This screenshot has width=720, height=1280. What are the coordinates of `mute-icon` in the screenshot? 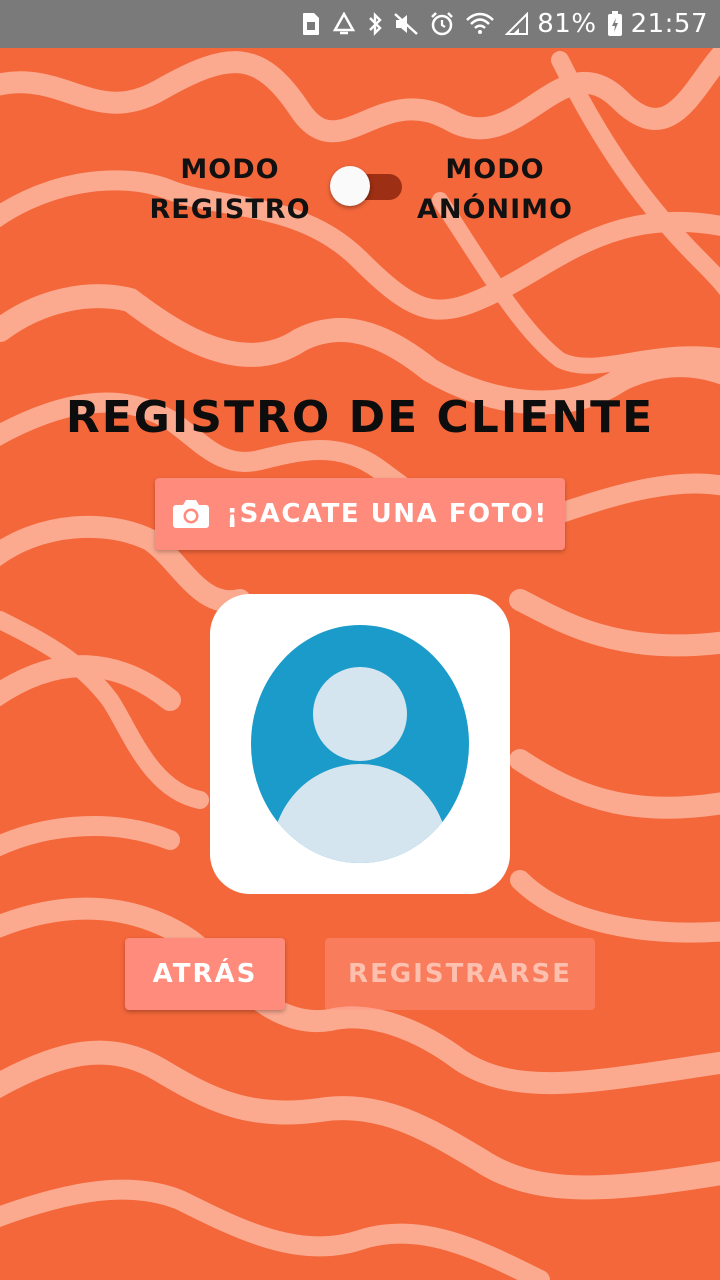 It's located at (406, 24).